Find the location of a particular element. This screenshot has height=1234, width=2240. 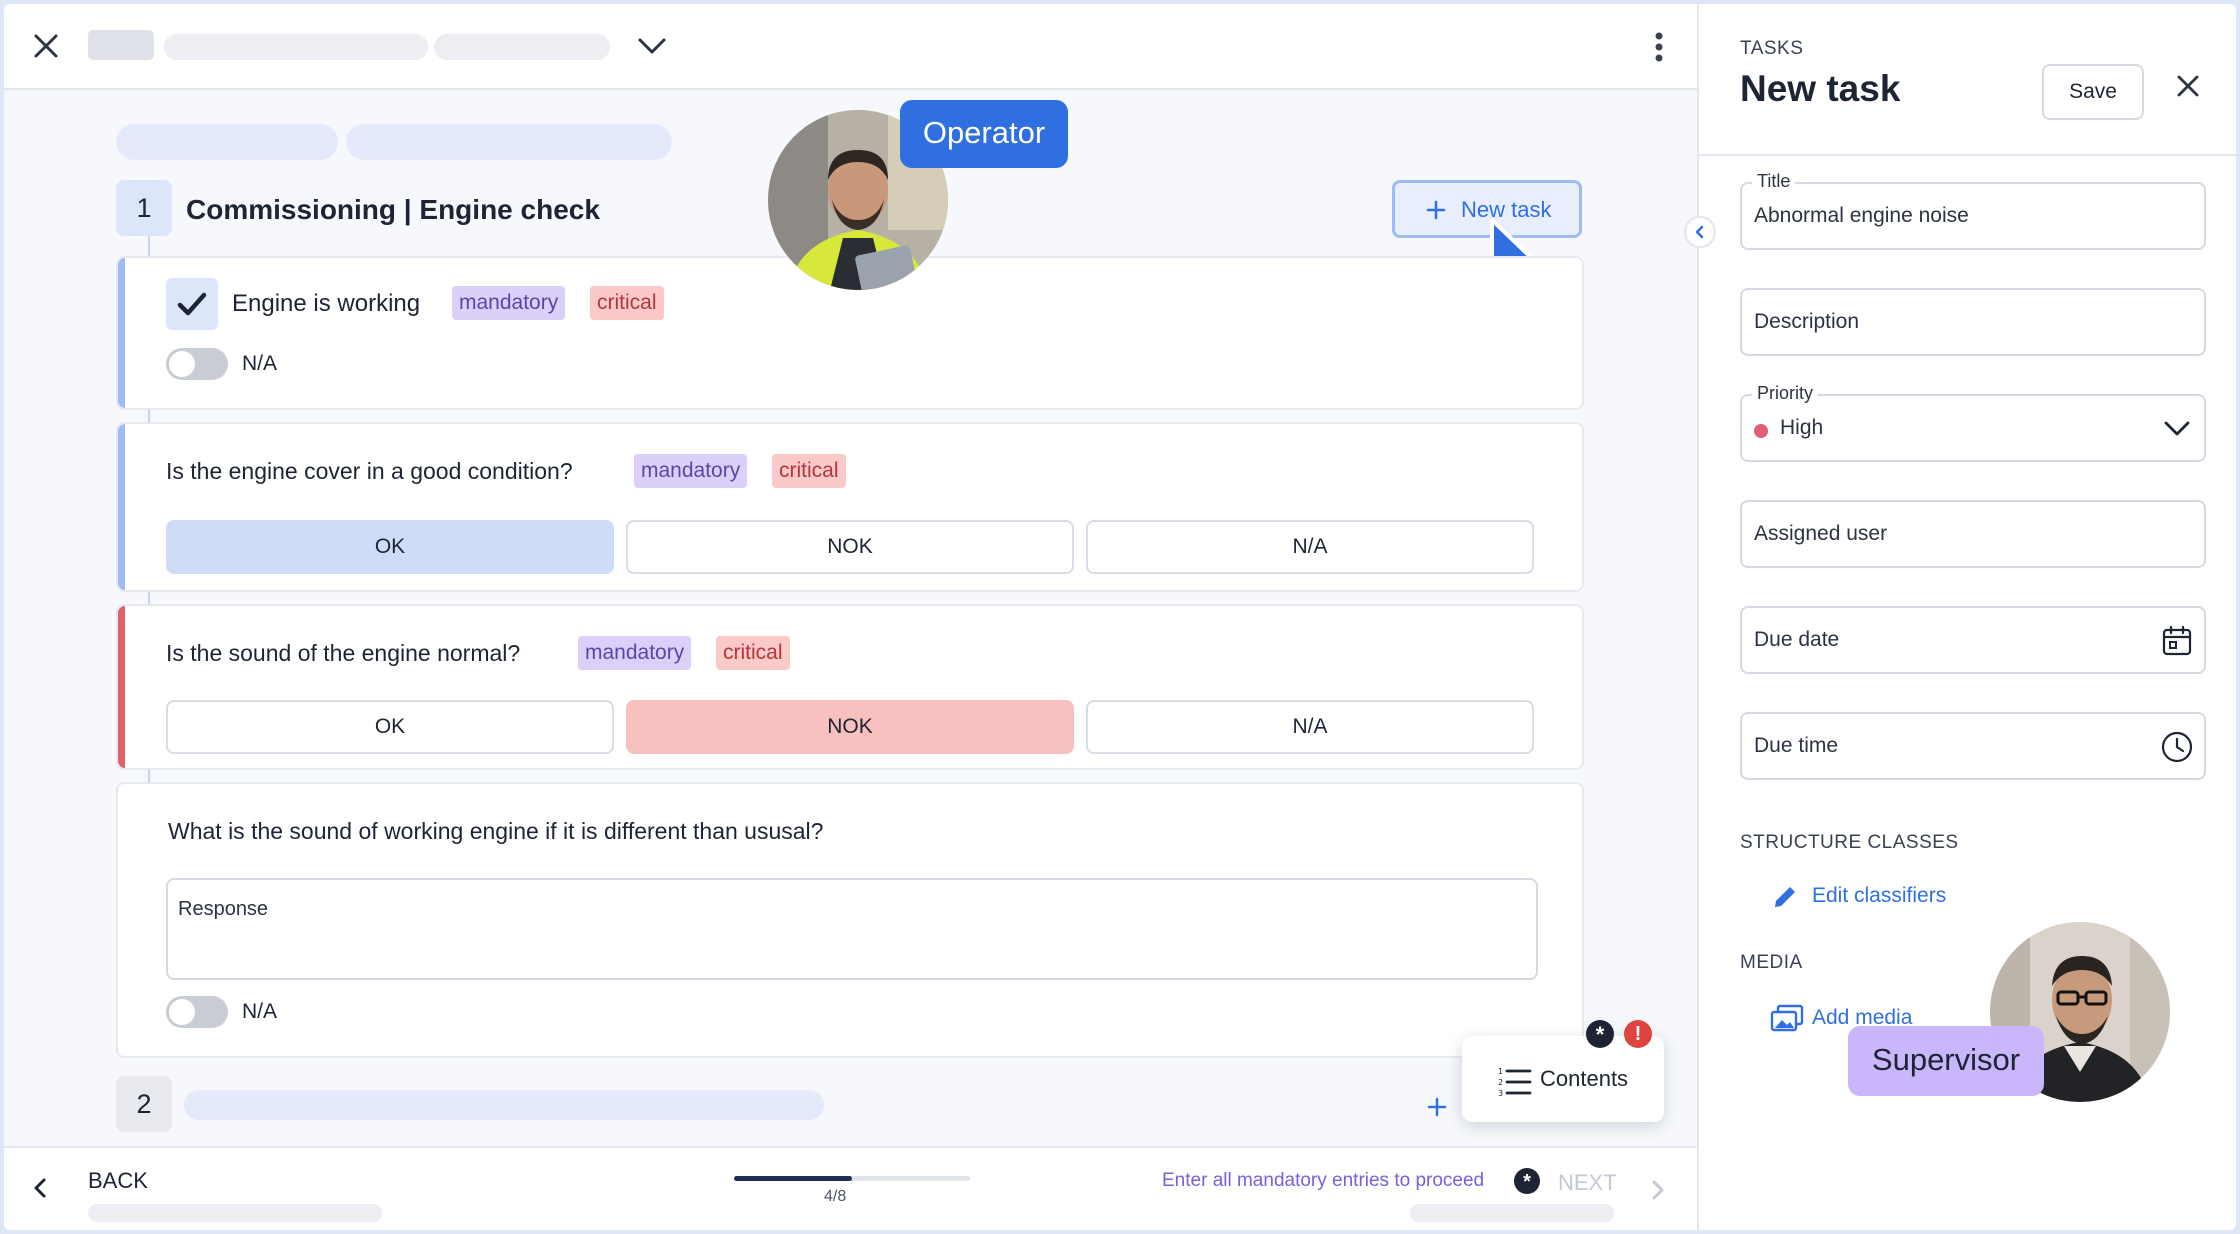

panel-close-button is located at coordinates (2188, 86).